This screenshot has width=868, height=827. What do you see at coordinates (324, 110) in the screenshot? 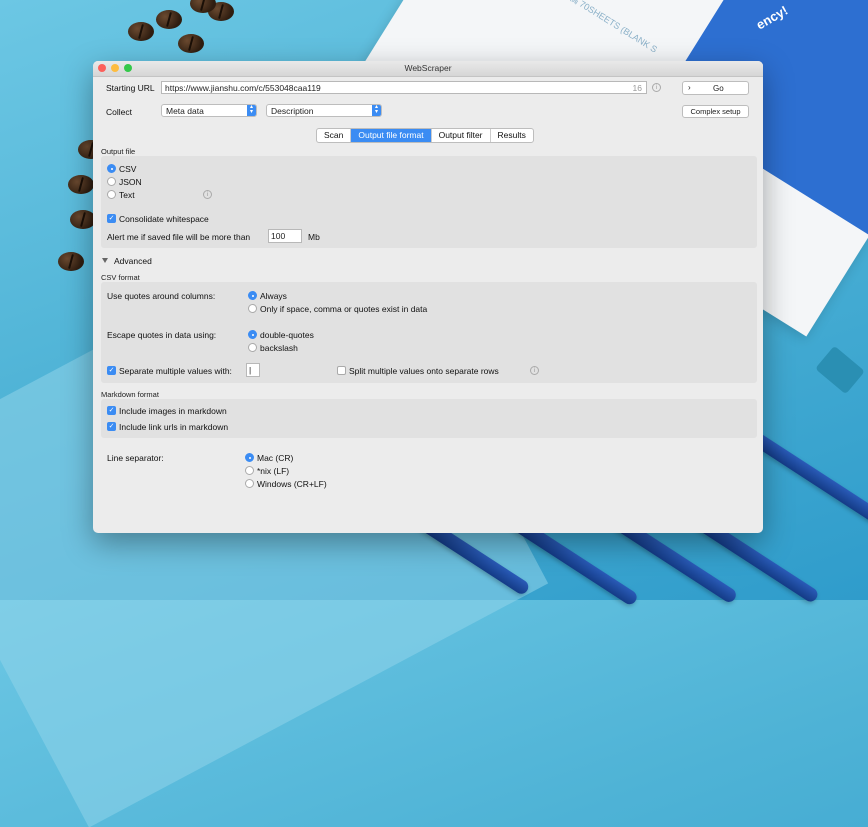
I see `collect-field-select: Description ▴ ▾` at bounding box center [324, 110].